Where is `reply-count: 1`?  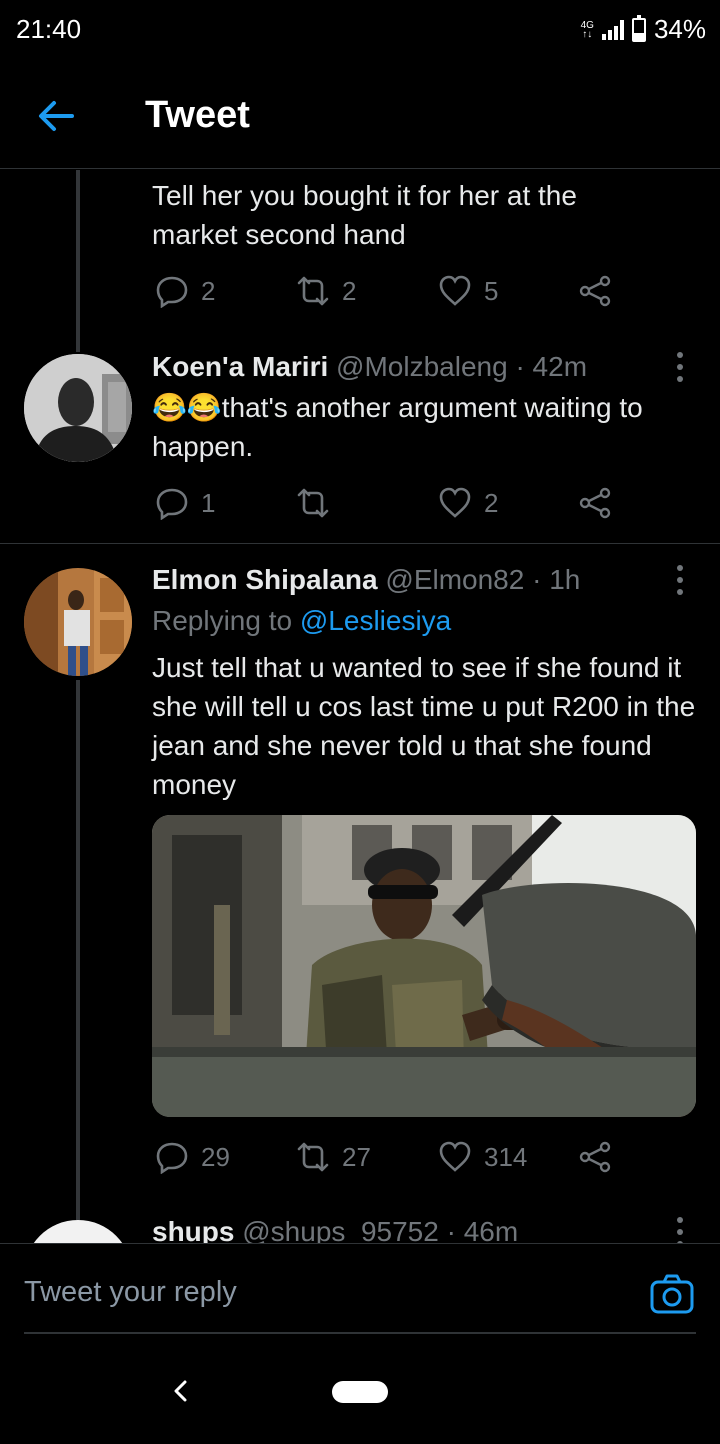
reply-count: 1 is located at coordinates (208, 502).